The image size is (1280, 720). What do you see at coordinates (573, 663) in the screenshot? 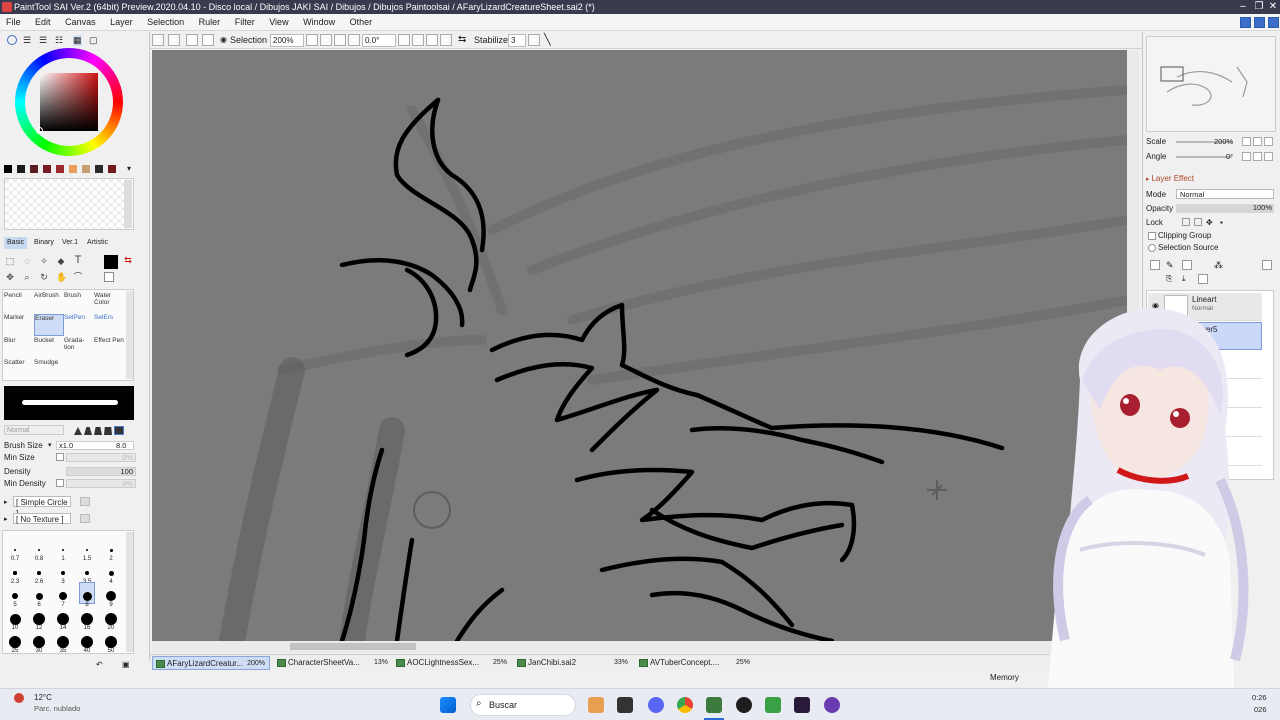
I see `doc-tab-4: JanChibi.sai2 33%` at bounding box center [573, 663].